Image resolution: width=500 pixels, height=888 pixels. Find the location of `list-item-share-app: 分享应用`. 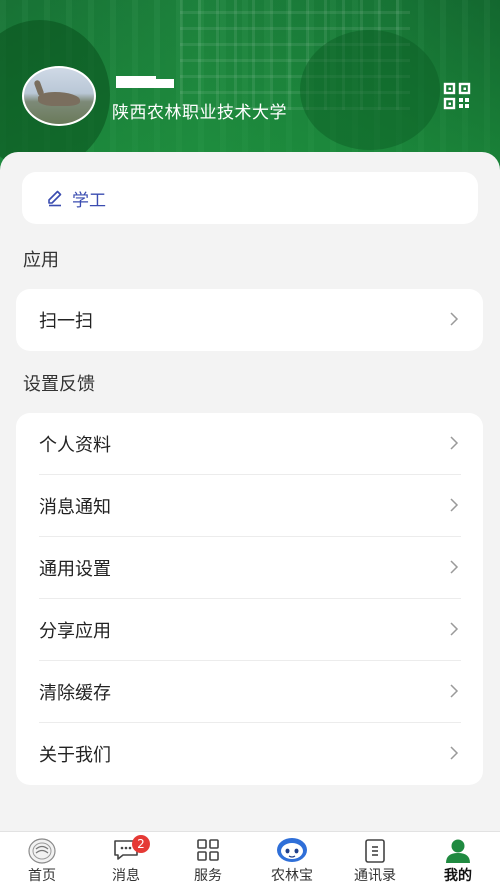

list-item-share-app: 分享应用 is located at coordinates (249, 630).